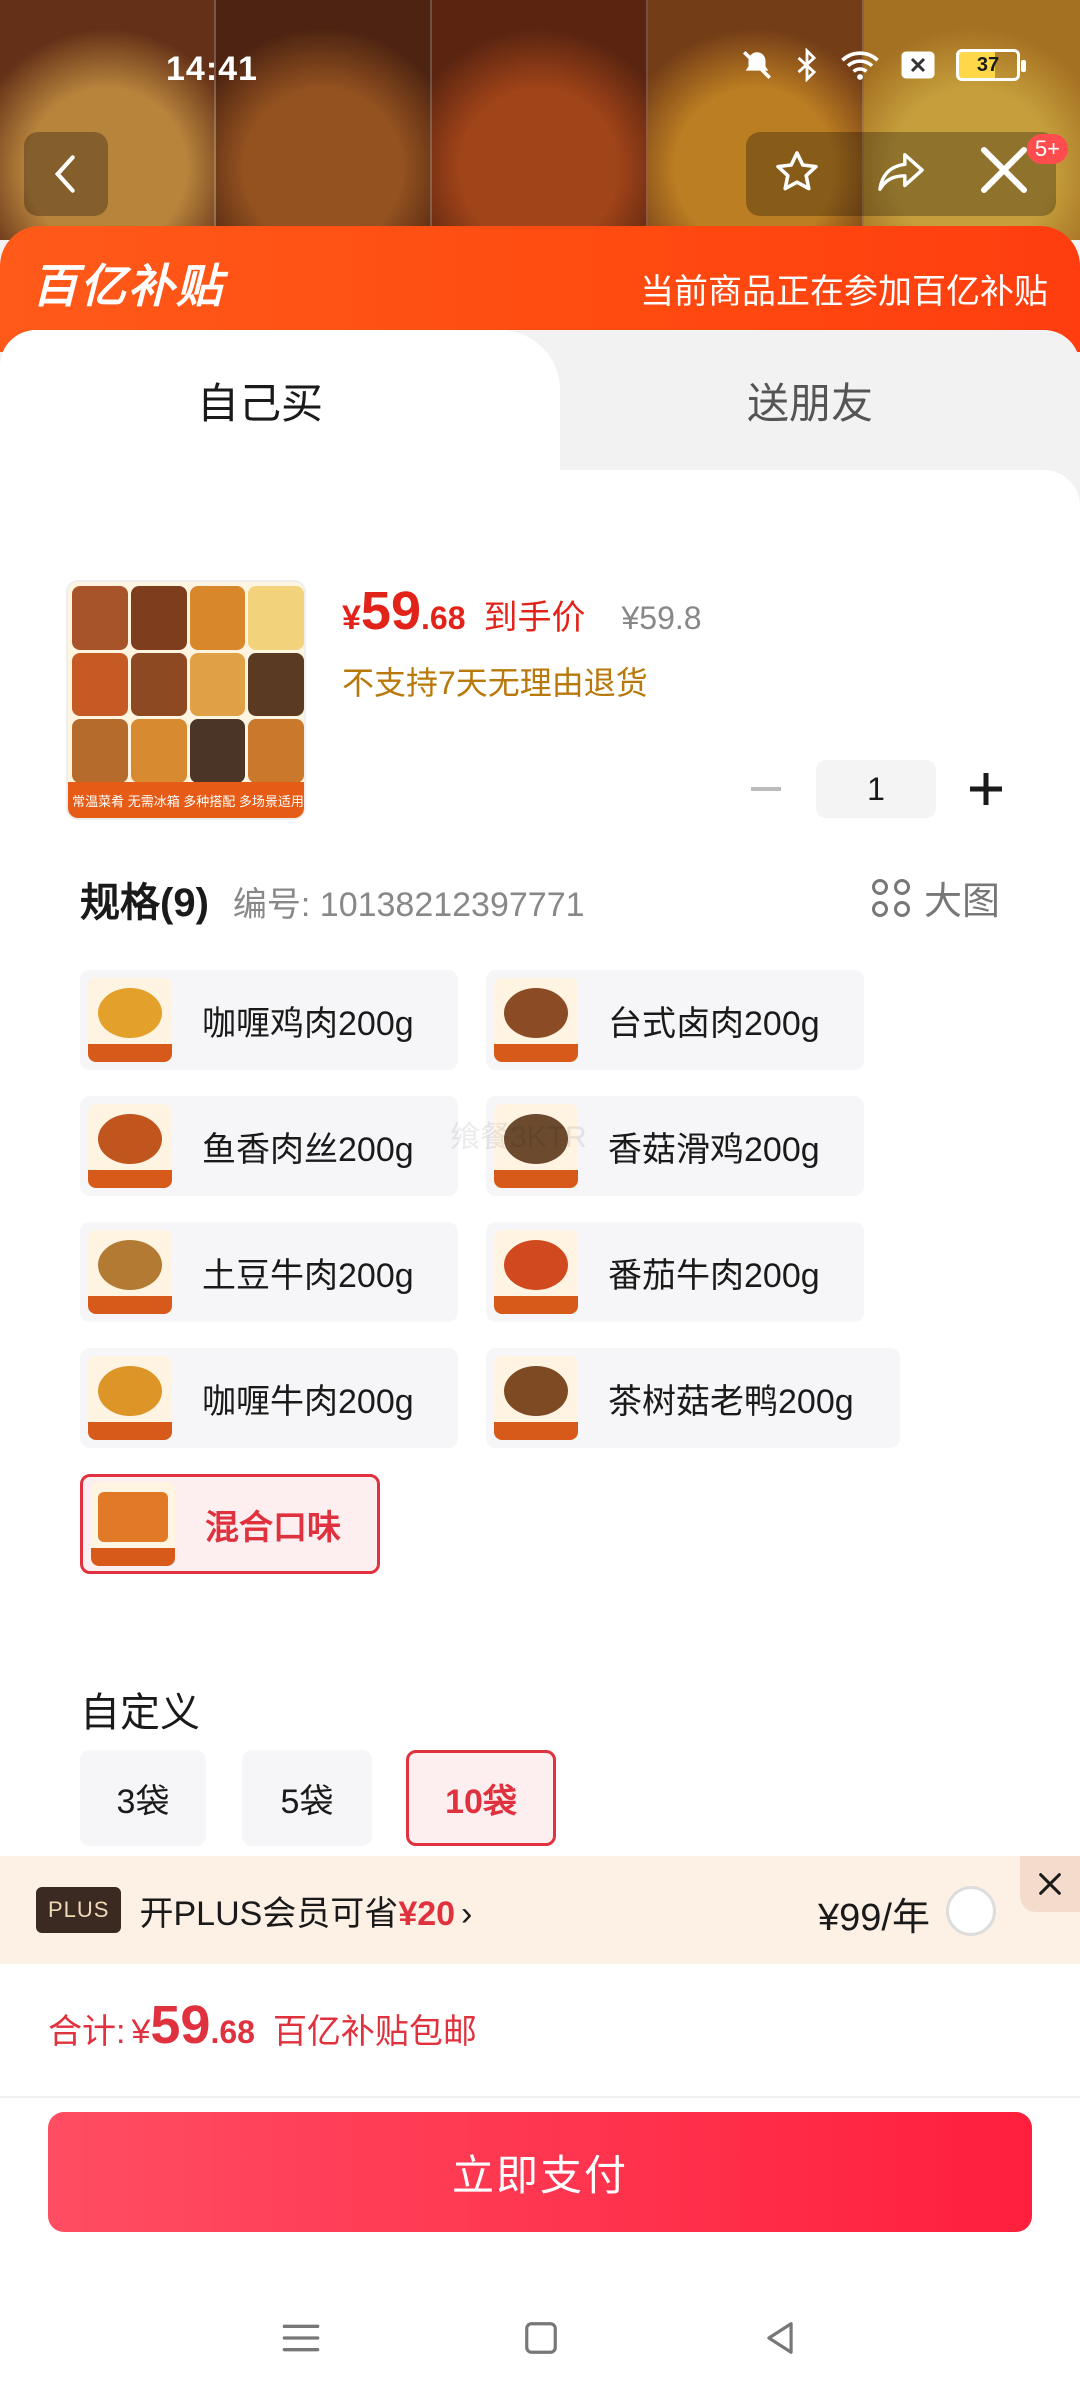 The width and height of the screenshot is (1080, 2400). I want to click on close-button, so click(1004, 172).